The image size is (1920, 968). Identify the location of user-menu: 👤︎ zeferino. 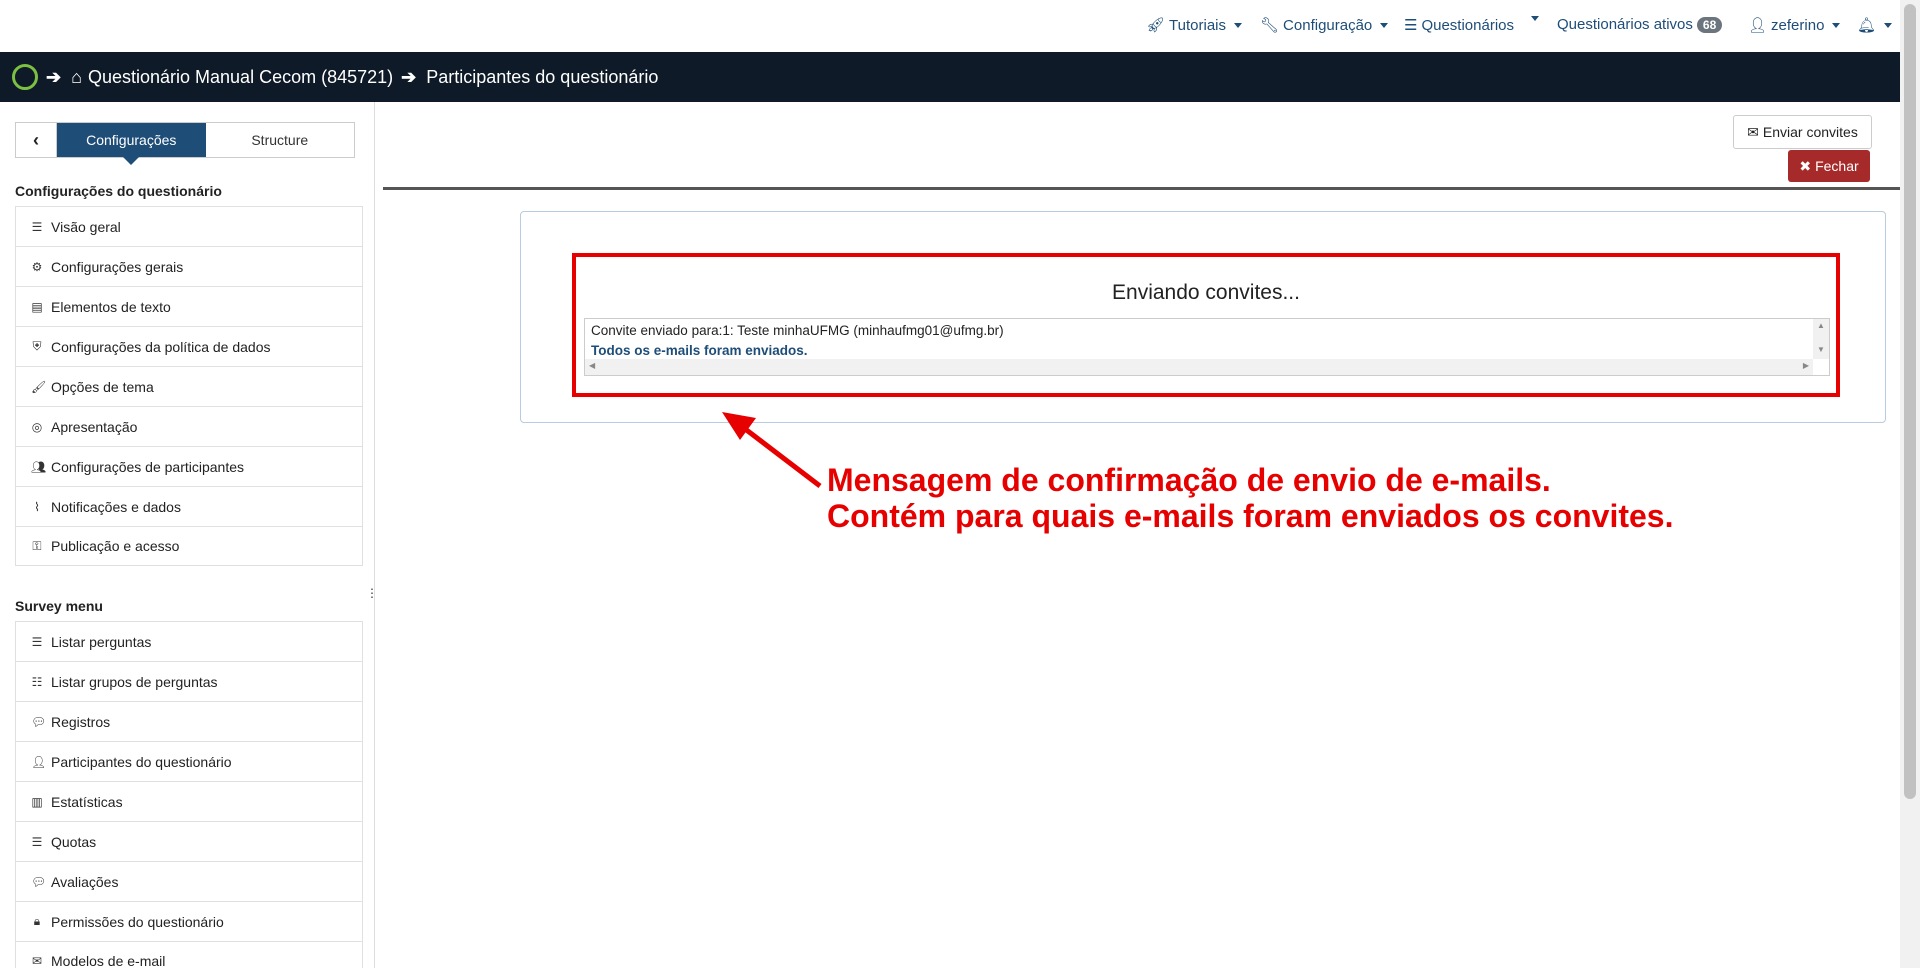
(1794, 25).